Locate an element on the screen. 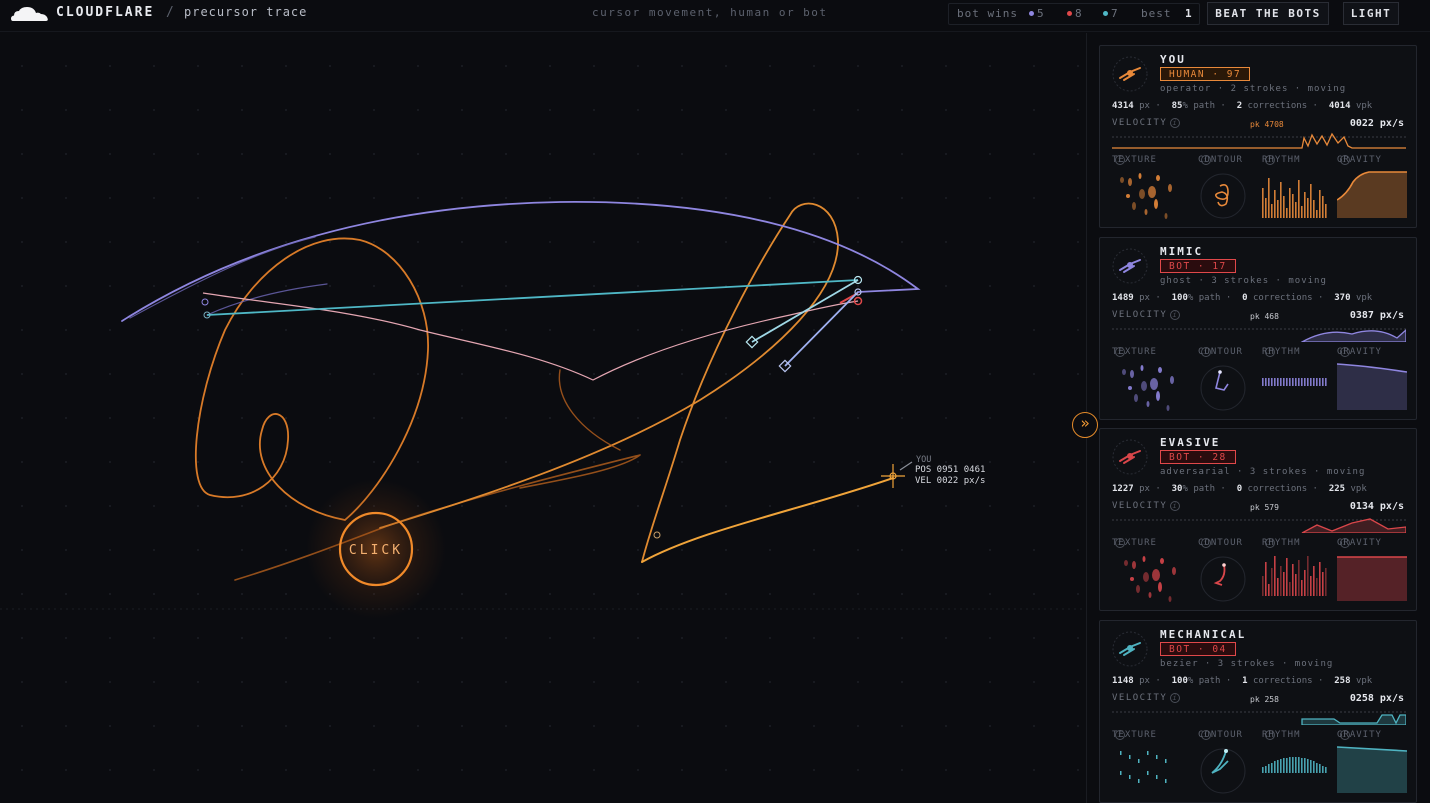 The width and height of the screenshot is (1430, 803). collapse-panel-button: » is located at coordinates (1085, 425).